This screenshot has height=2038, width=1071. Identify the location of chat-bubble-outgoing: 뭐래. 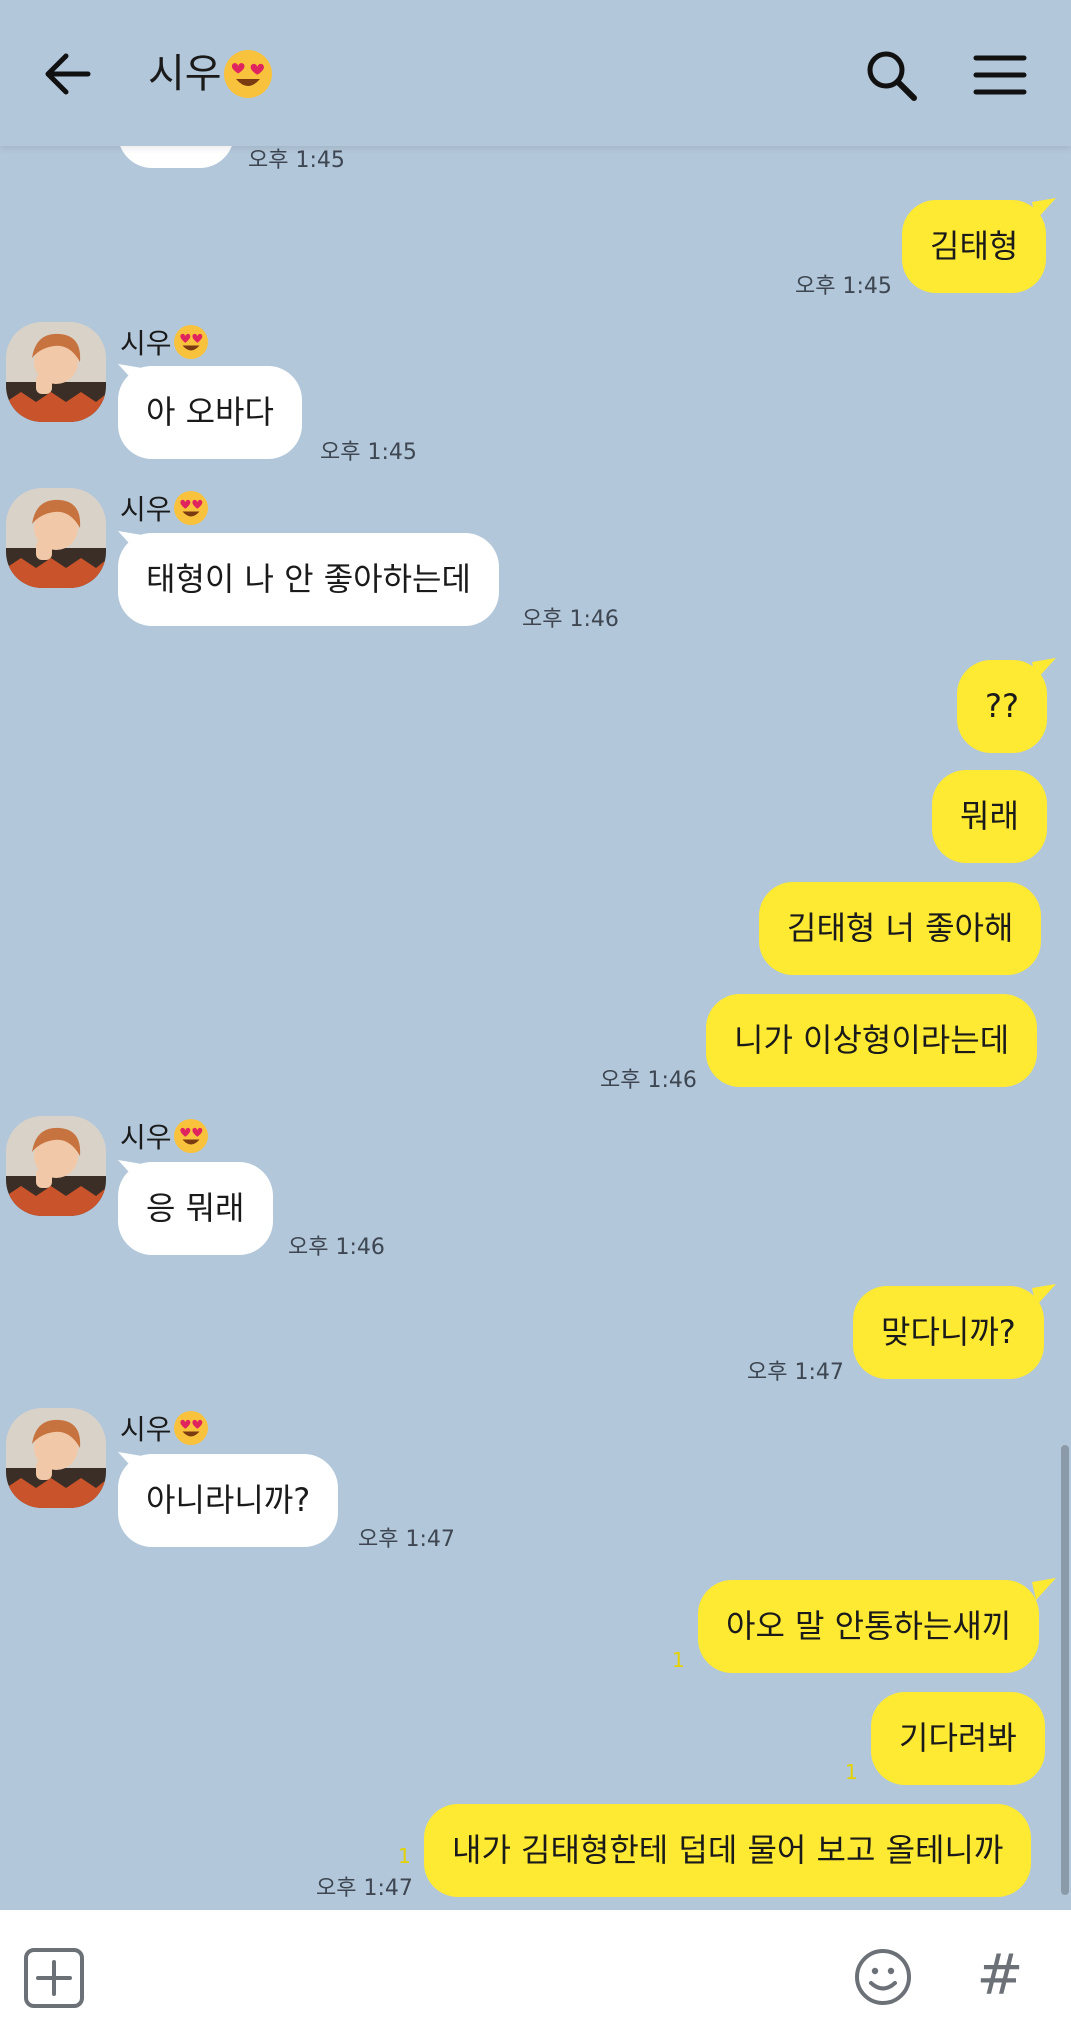
(989, 816).